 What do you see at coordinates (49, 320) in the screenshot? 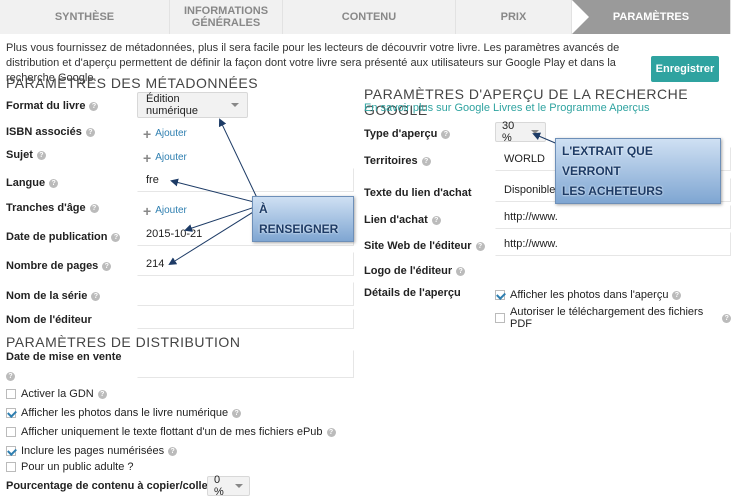
I see `publisher-label: Nom de l'éditeur` at bounding box center [49, 320].